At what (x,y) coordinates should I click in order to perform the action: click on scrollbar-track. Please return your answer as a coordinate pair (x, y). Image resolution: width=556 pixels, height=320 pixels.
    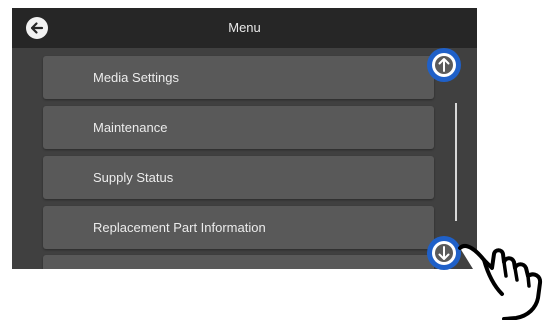
    Looking at the image, I should click on (456, 162).